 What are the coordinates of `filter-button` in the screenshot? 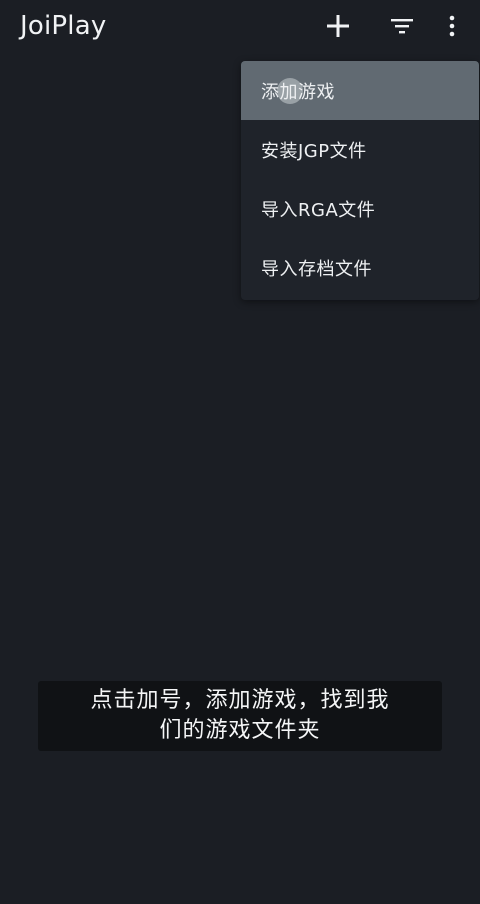 It's located at (402, 26).